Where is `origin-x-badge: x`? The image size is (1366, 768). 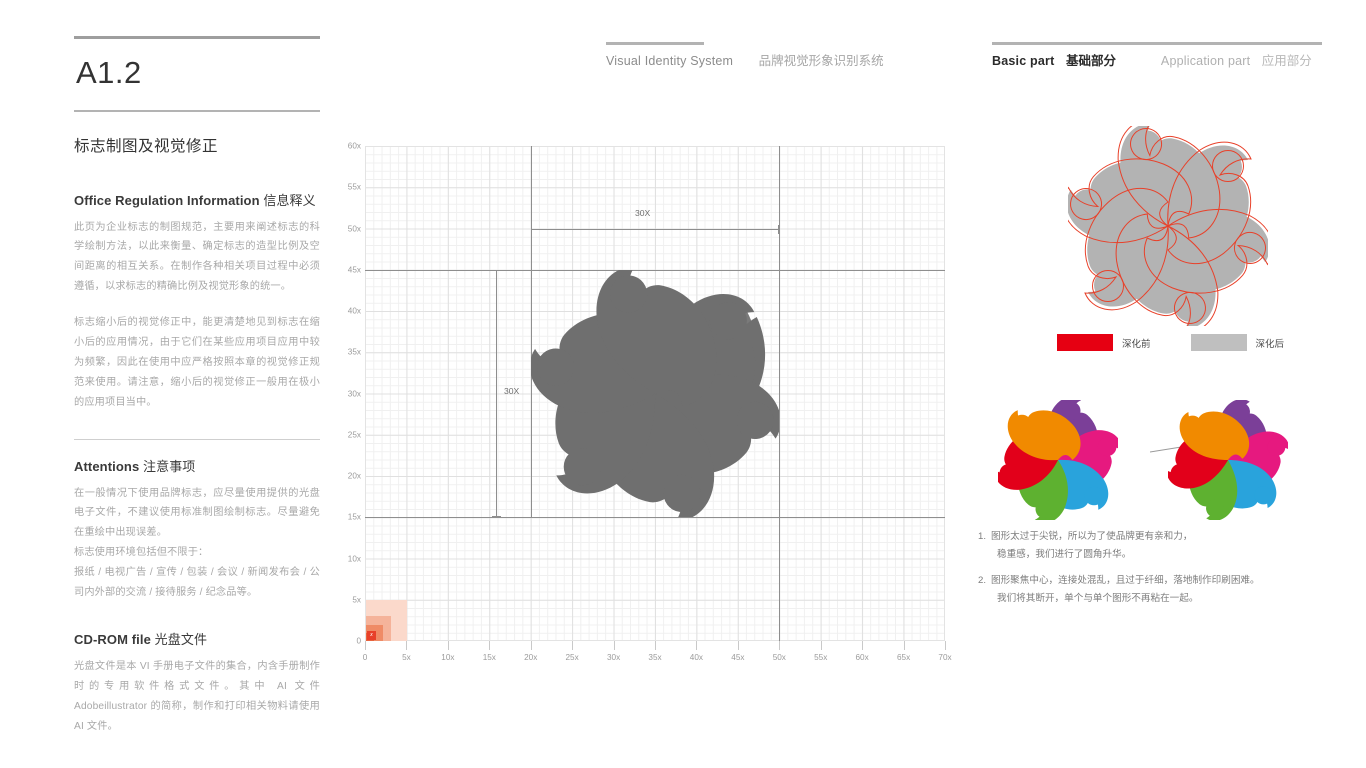
origin-x-badge: x is located at coordinates (371, 635).